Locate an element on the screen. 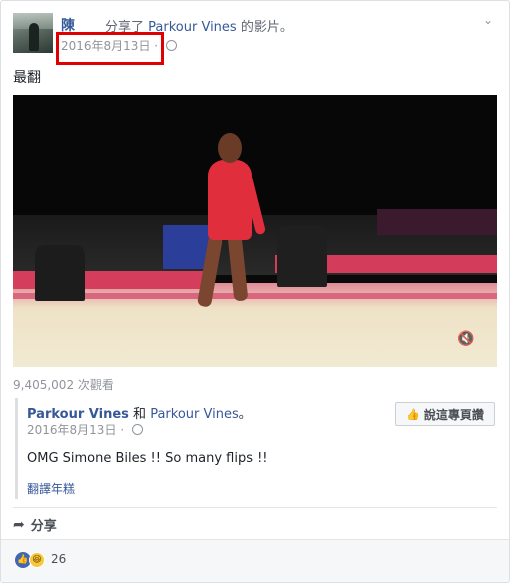  original-suffix: 。 is located at coordinates (245, 414).